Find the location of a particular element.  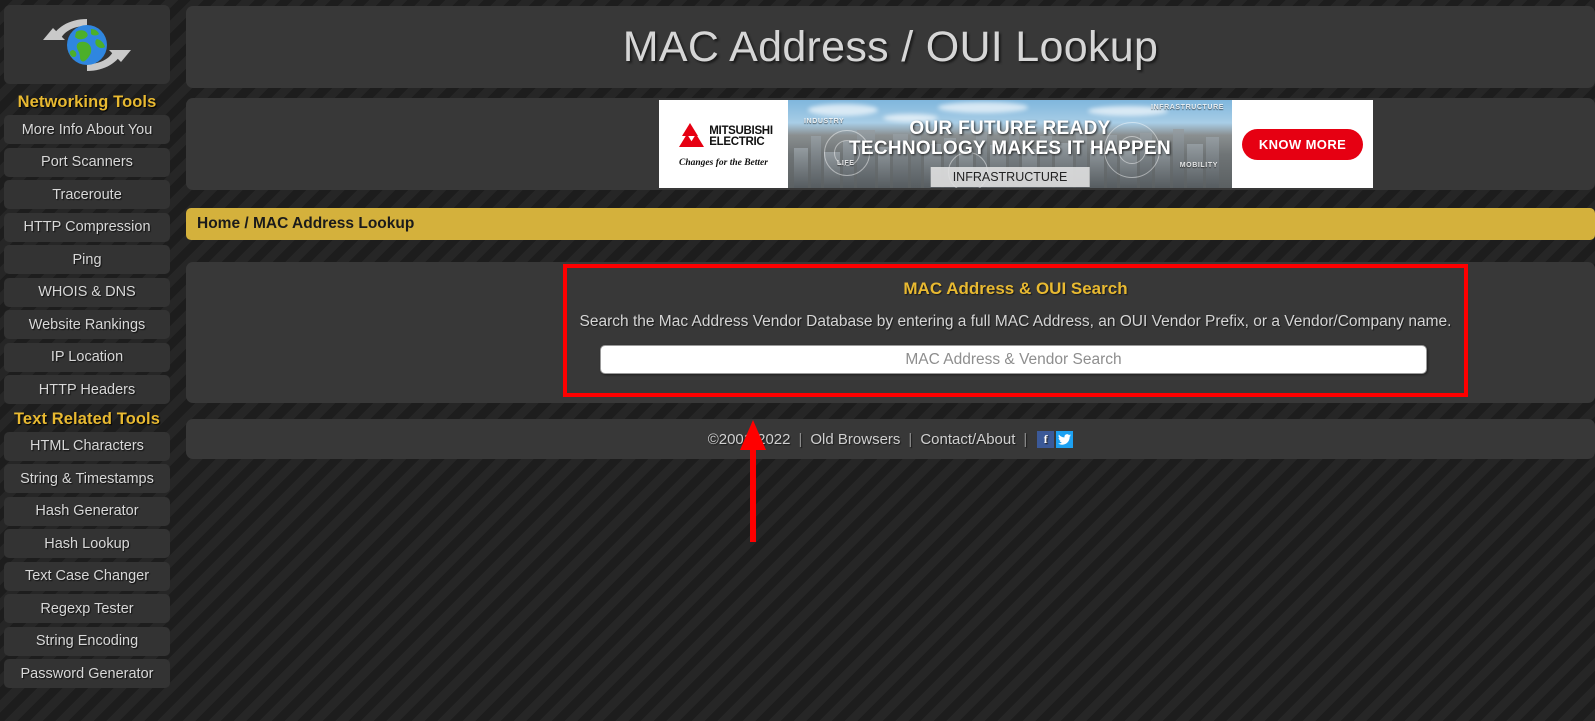

sidebar-item-html-characters: HTML Characters is located at coordinates (87, 446).